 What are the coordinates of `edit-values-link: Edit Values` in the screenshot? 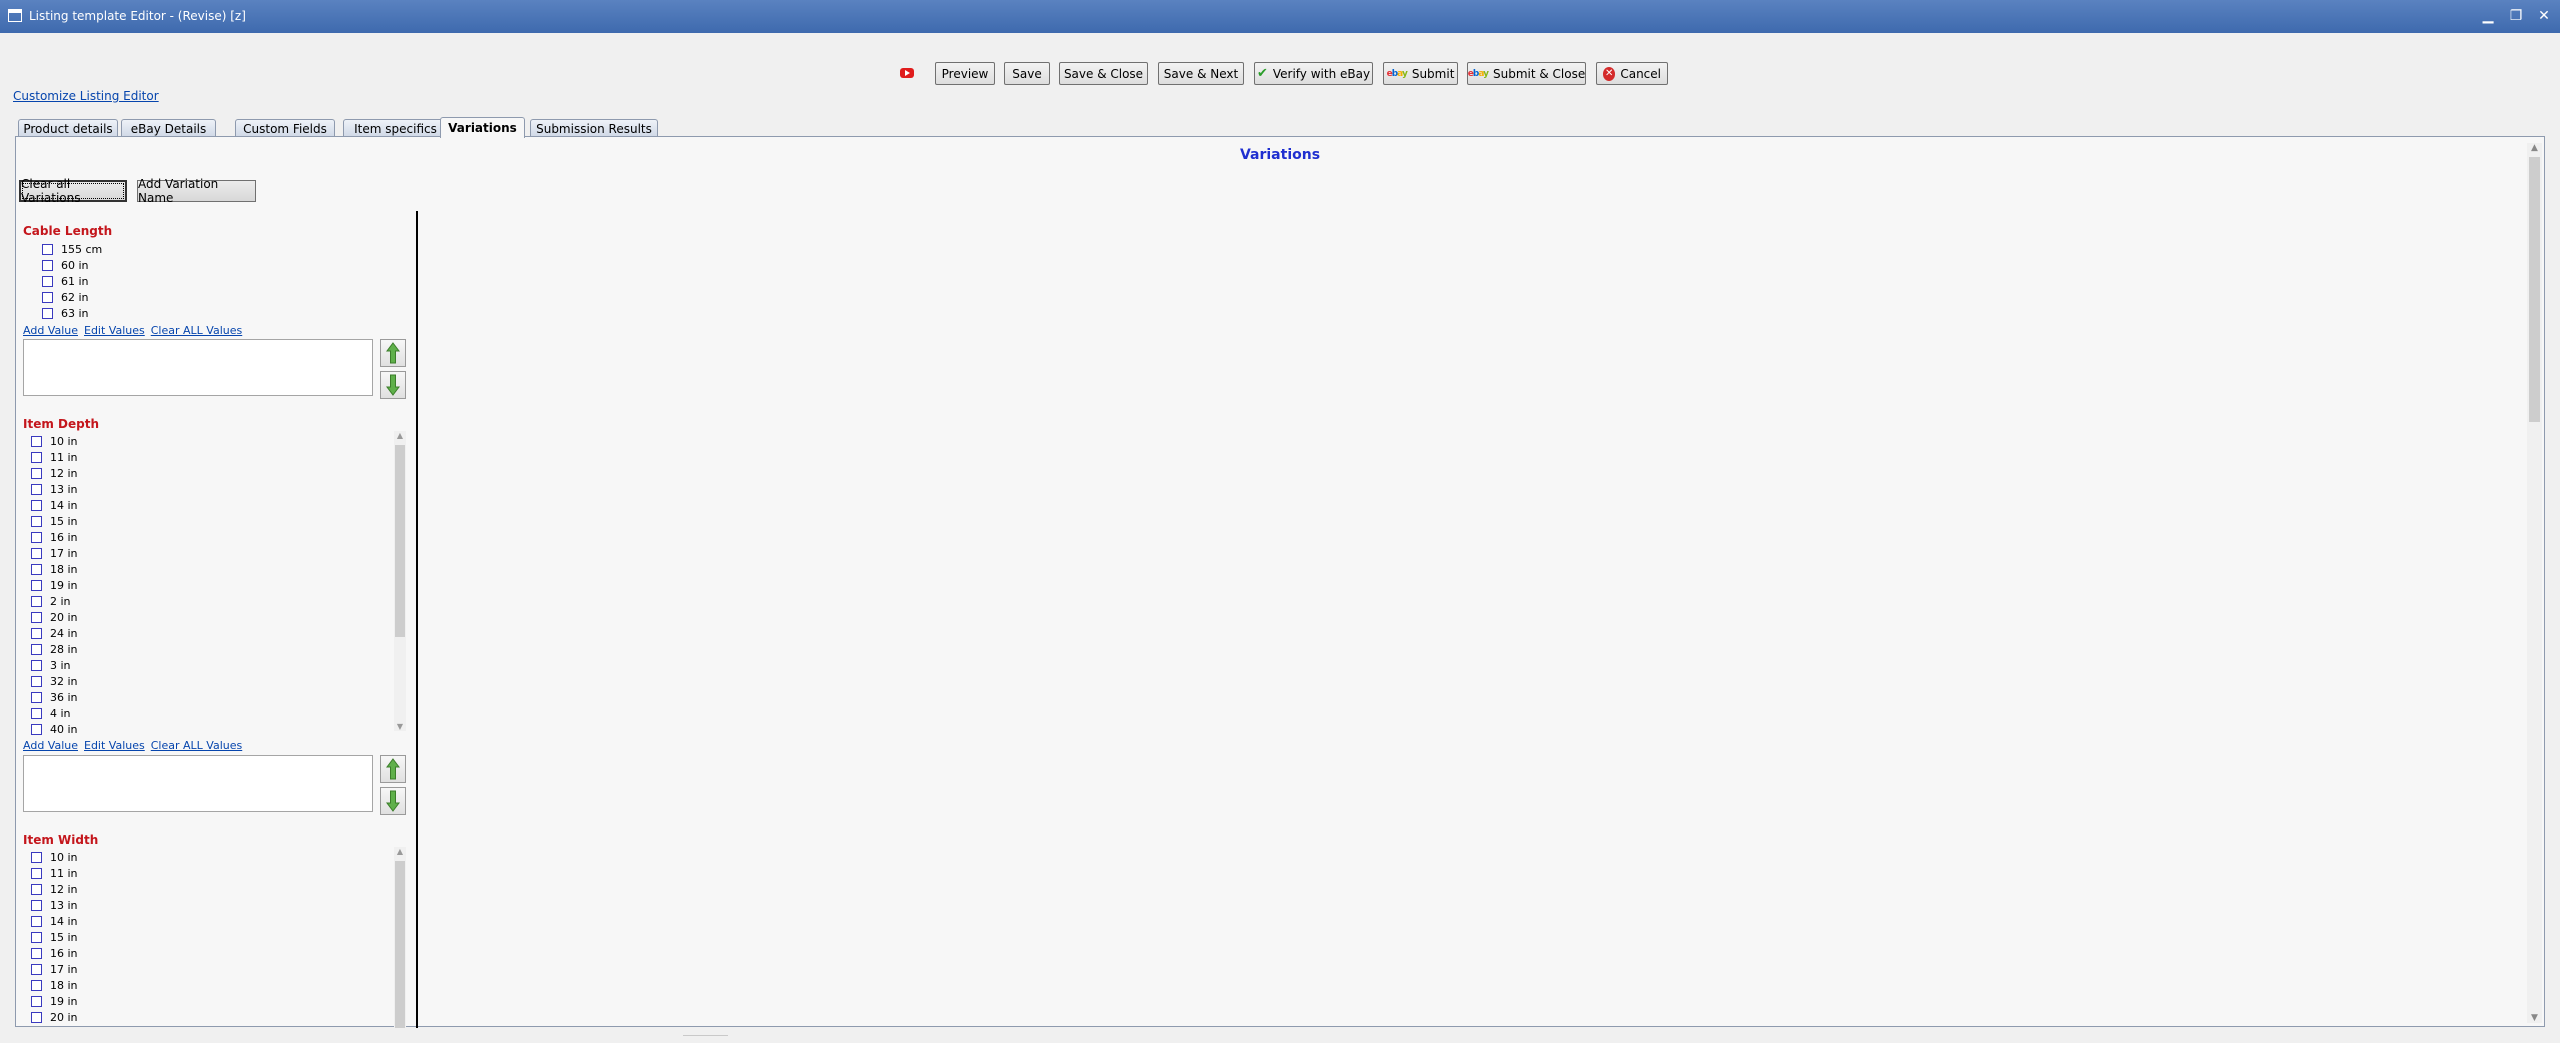 It's located at (114, 330).